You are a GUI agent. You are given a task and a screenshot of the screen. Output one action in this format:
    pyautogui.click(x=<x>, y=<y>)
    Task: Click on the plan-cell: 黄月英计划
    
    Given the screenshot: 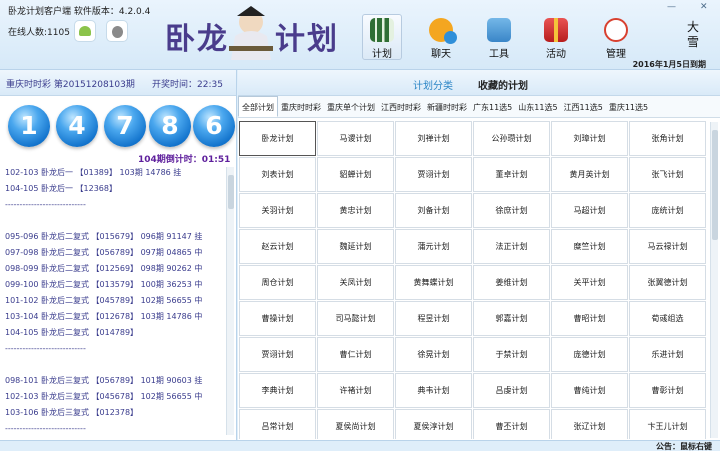 What is the action you would take?
    pyautogui.click(x=589, y=174)
    